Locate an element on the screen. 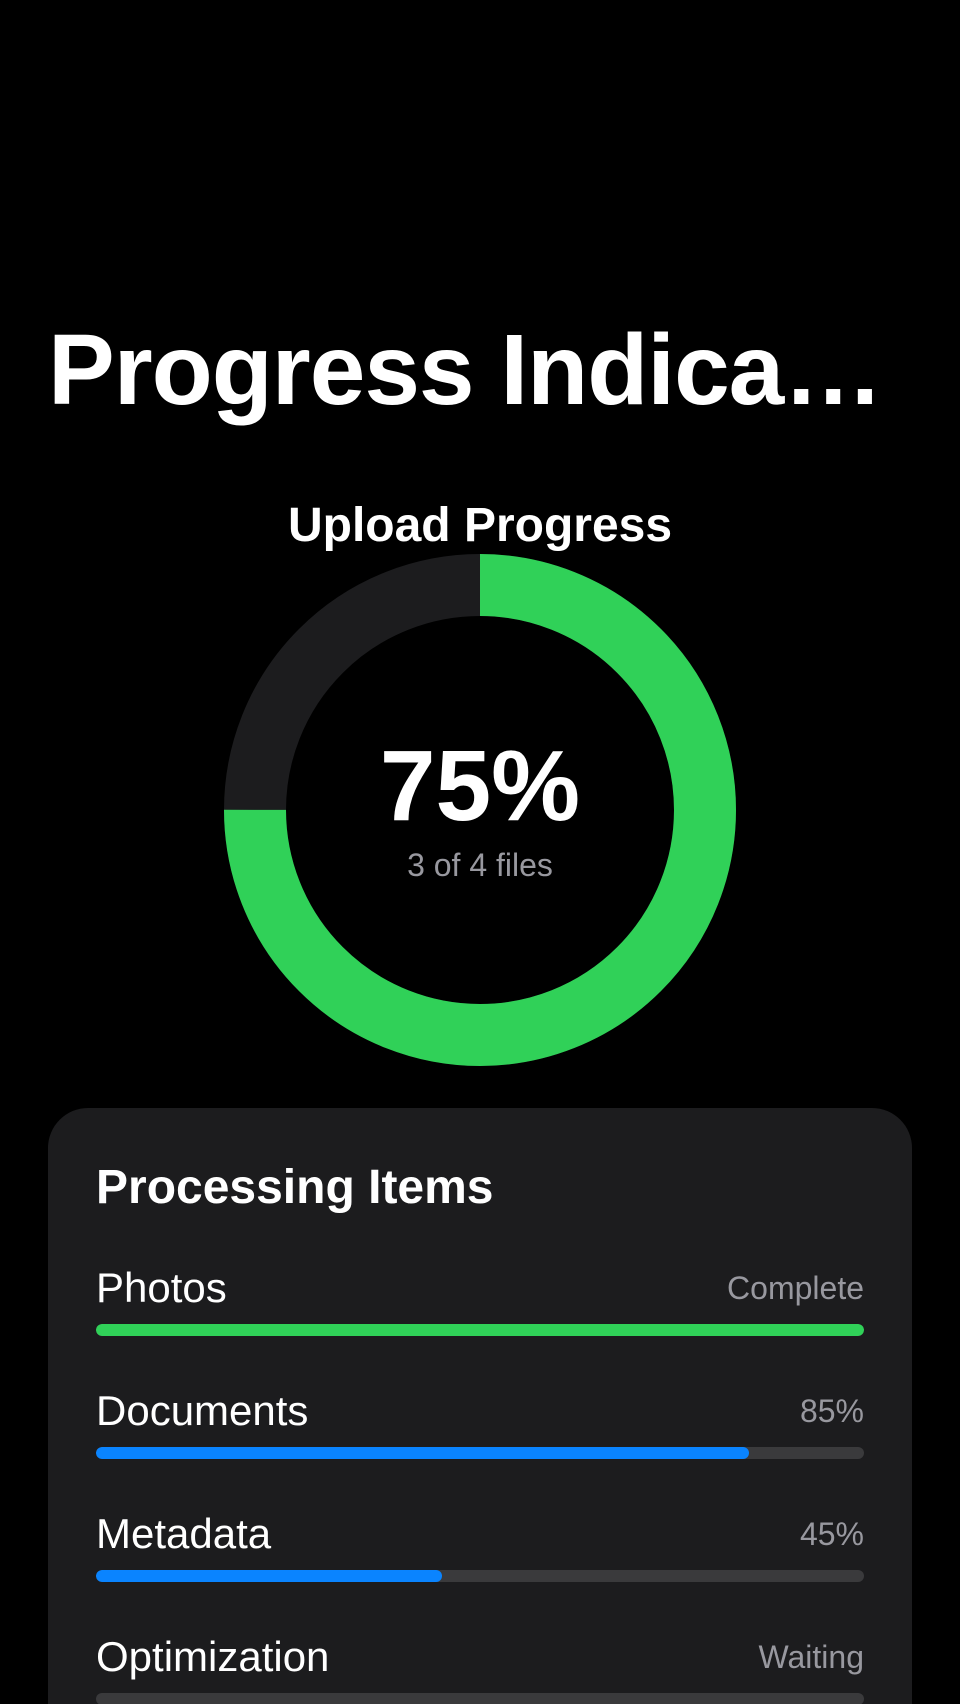  item-label: Metadata is located at coordinates (184, 1533).